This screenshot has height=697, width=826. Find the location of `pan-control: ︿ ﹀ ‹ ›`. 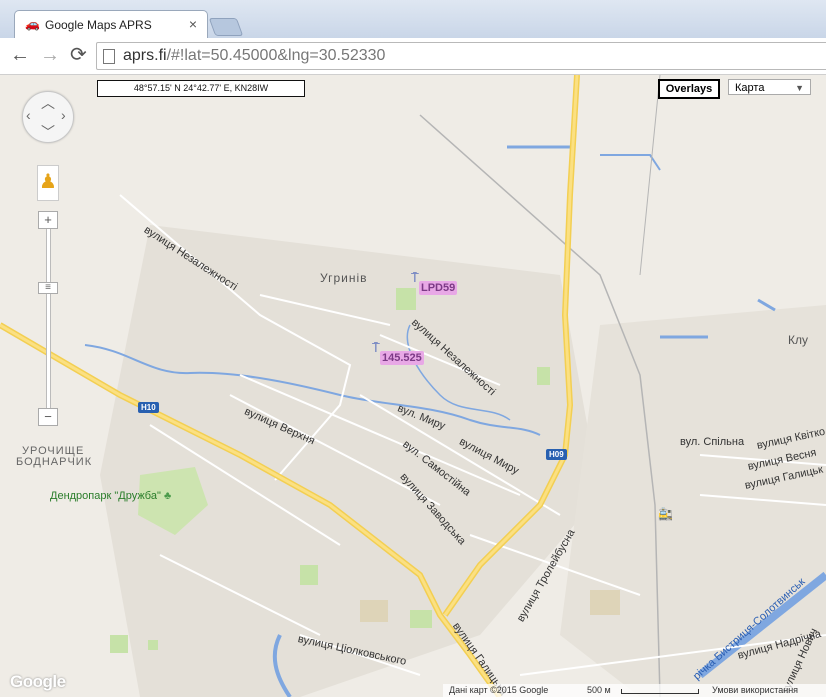

pan-control: ︿ ﹀ ‹ › is located at coordinates (48, 117).